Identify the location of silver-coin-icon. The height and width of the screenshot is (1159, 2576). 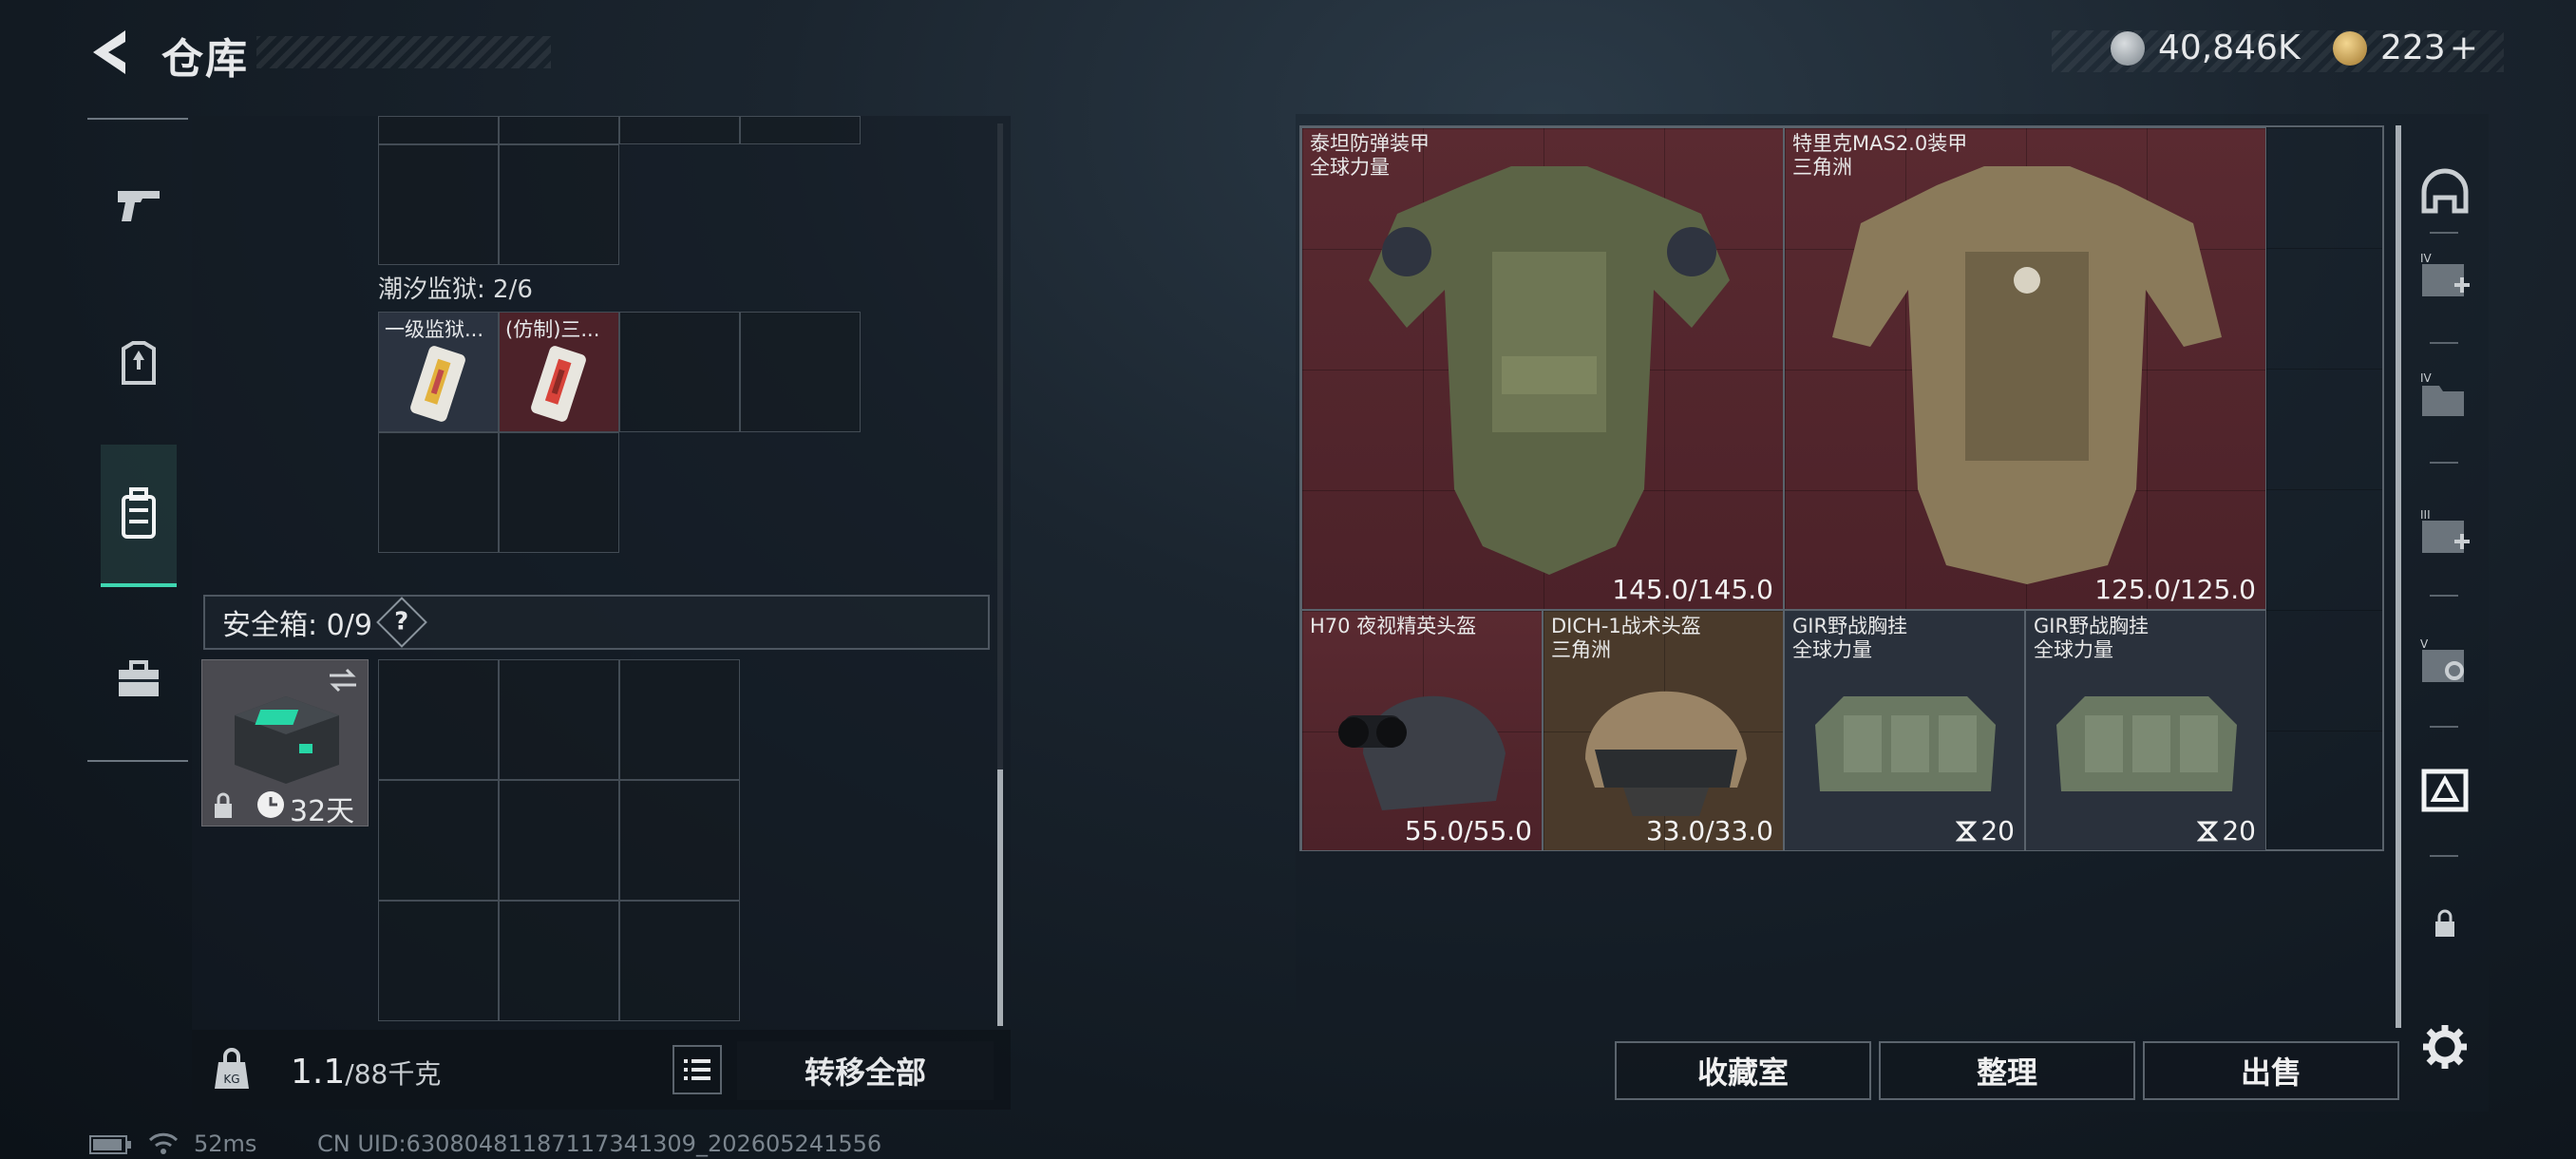
(2128, 48).